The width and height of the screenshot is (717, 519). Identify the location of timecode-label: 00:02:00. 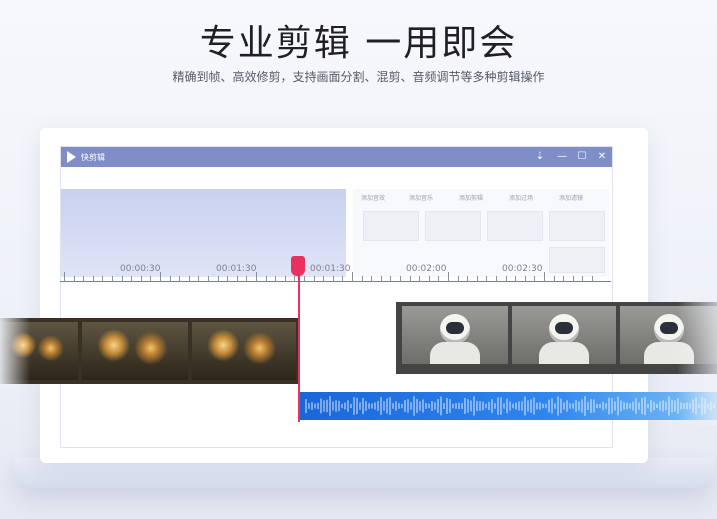
(426, 269).